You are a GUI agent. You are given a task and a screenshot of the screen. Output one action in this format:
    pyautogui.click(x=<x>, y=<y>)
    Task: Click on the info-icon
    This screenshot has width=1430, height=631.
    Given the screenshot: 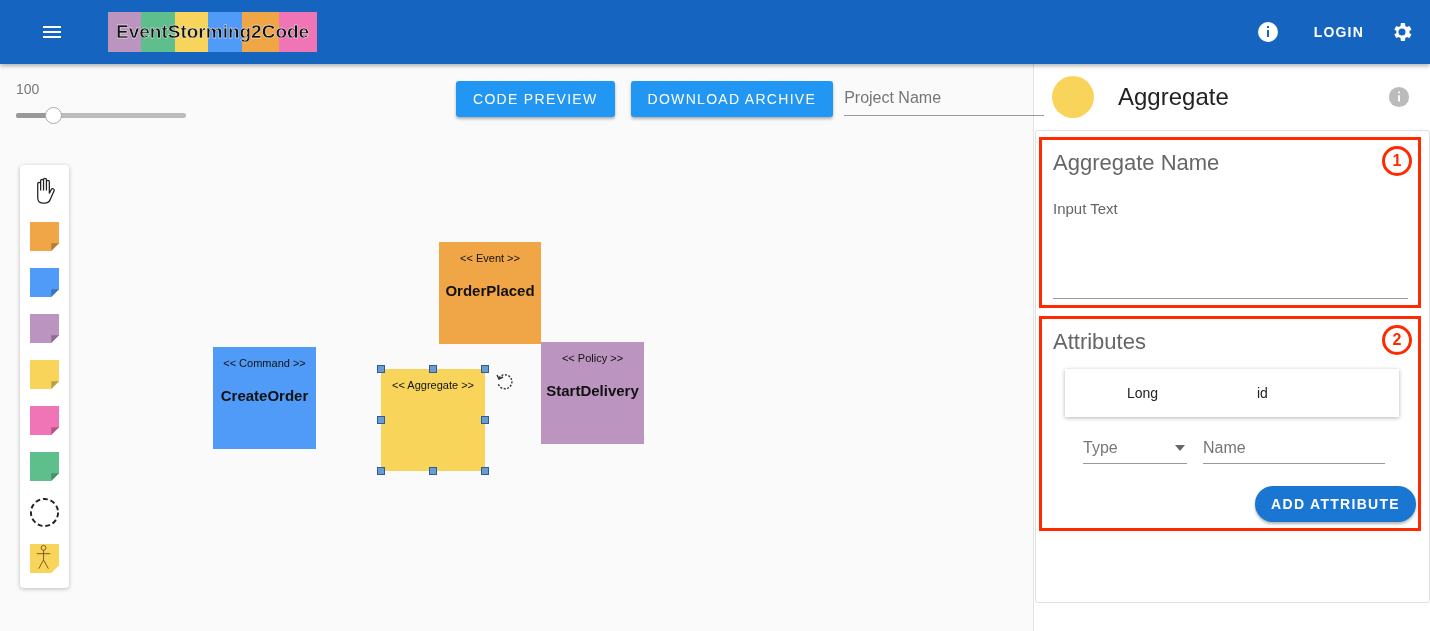 What is the action you would take?
    pyautogui.click(x=1267, y=32)
    